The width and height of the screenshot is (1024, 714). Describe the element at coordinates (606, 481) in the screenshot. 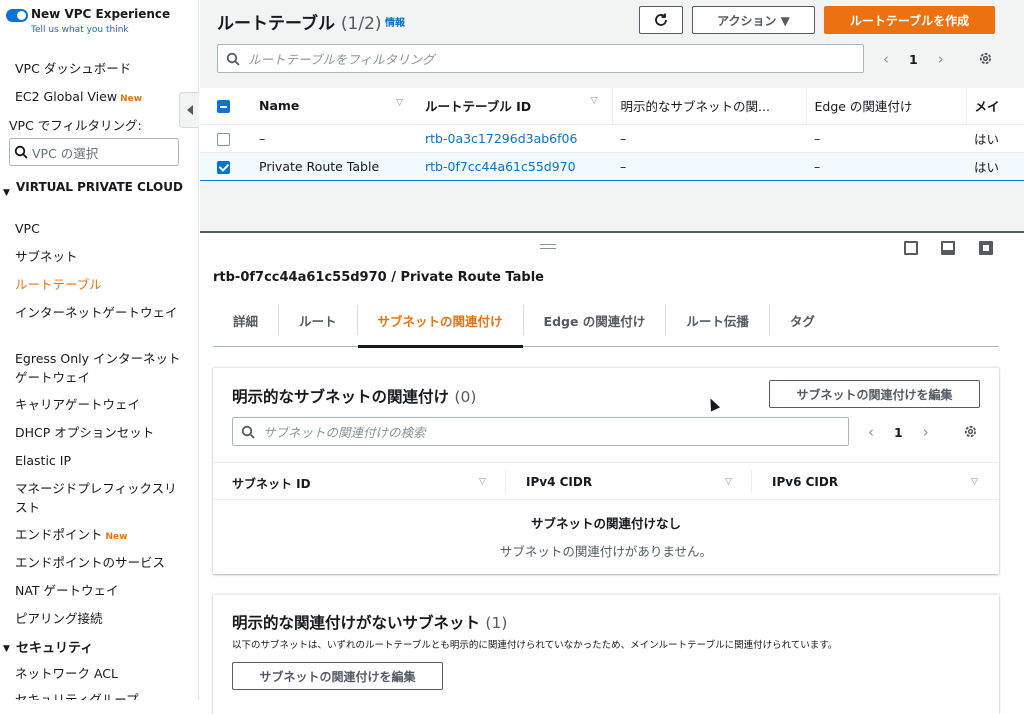

I see `subnet-table-header: サブネット ID ▽ IPv4 CIDR ▽ IPv6 CIDR ▽` at that location.